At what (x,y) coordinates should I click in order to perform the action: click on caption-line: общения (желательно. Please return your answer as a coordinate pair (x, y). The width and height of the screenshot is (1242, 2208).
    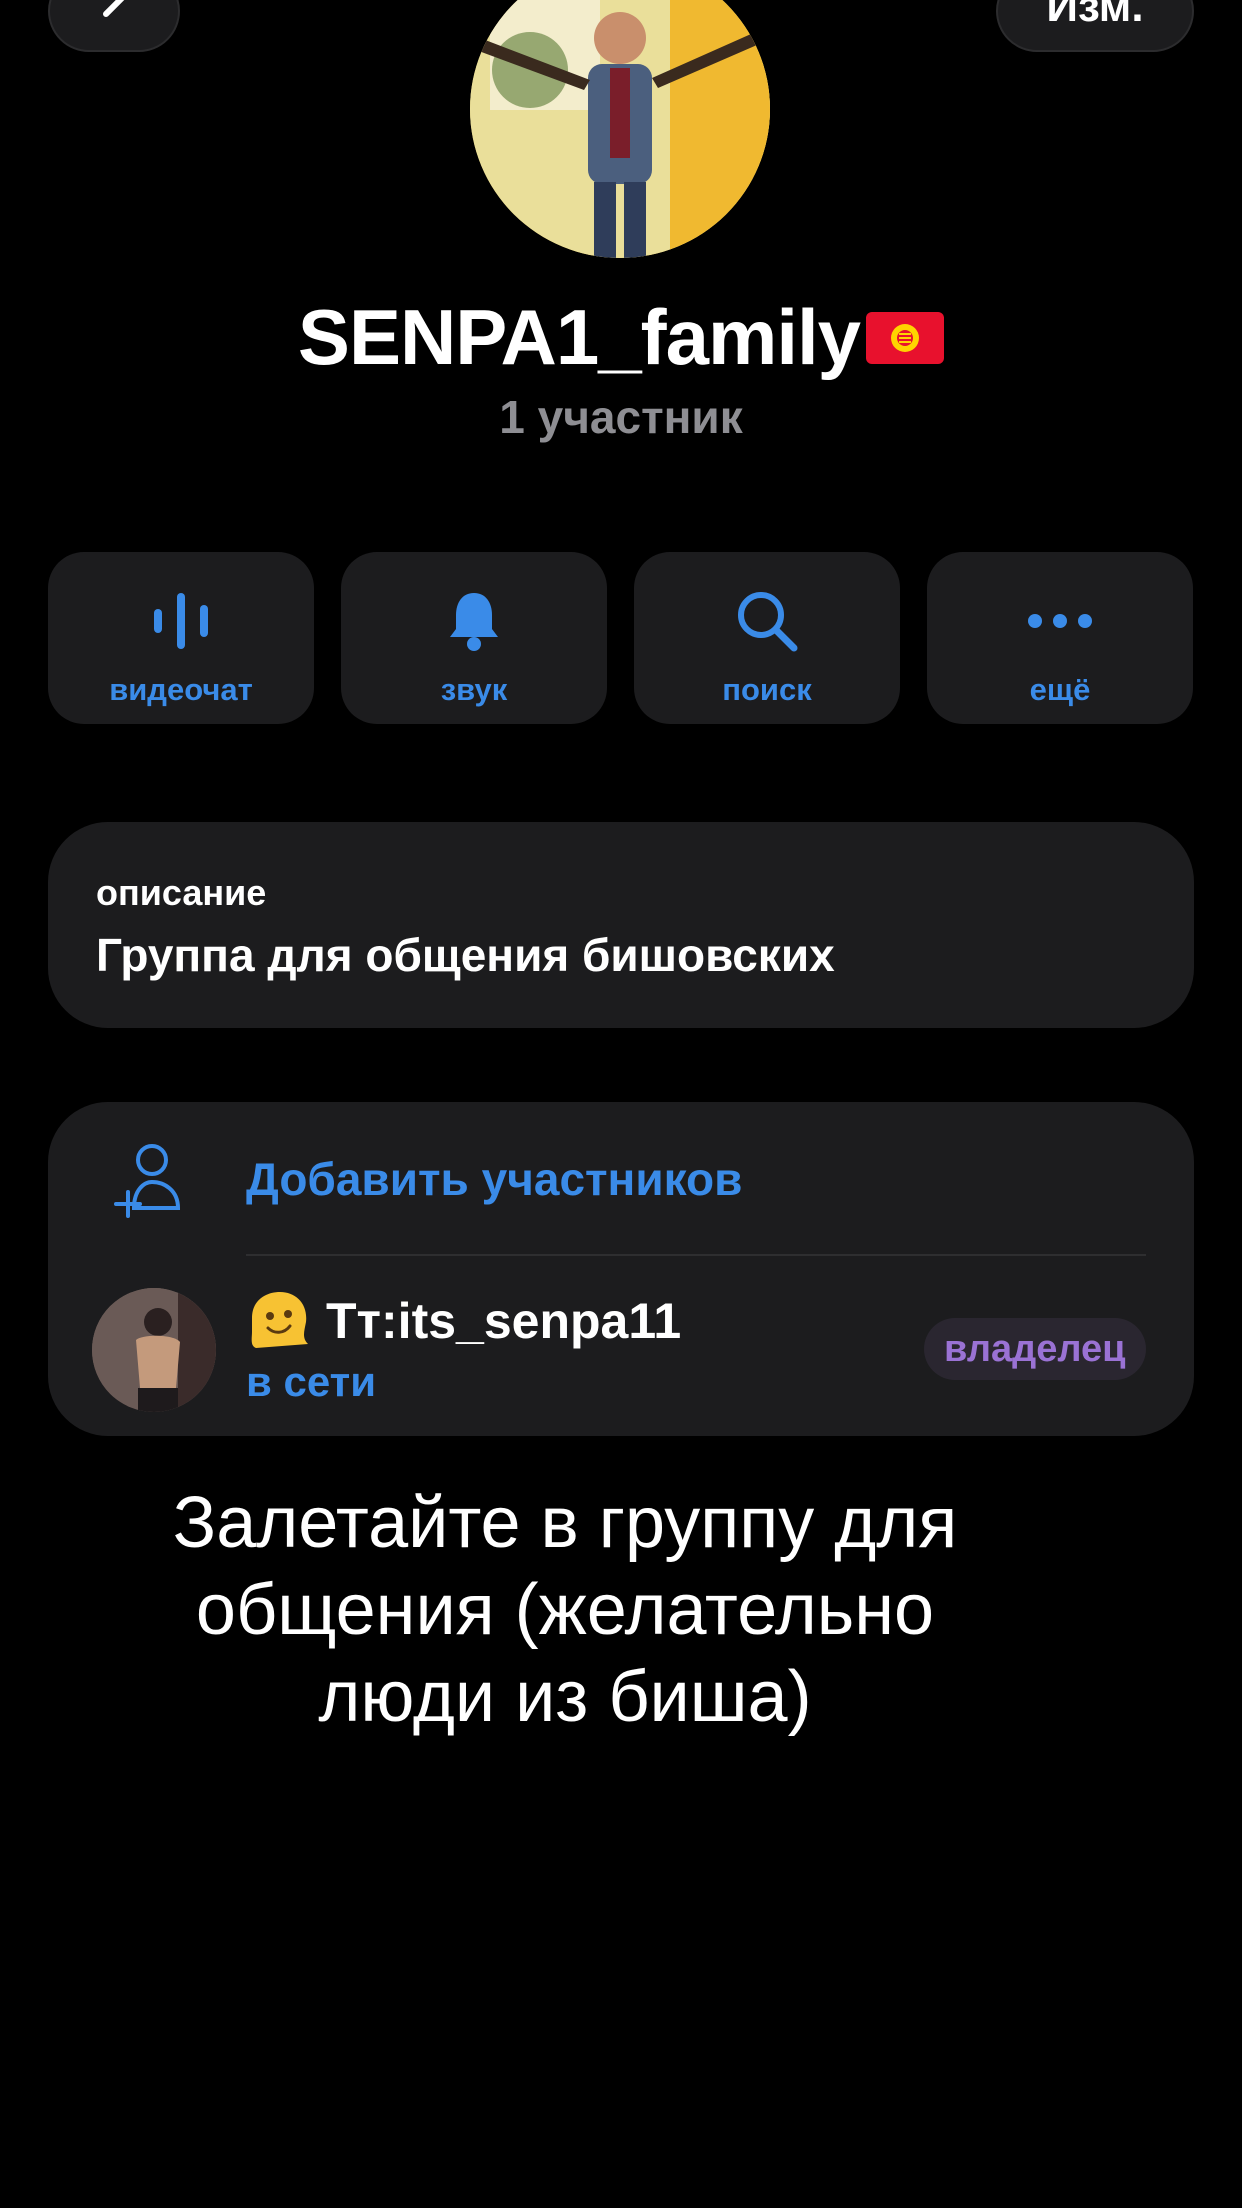
    Looking at the image, I should click on (565, 1610).